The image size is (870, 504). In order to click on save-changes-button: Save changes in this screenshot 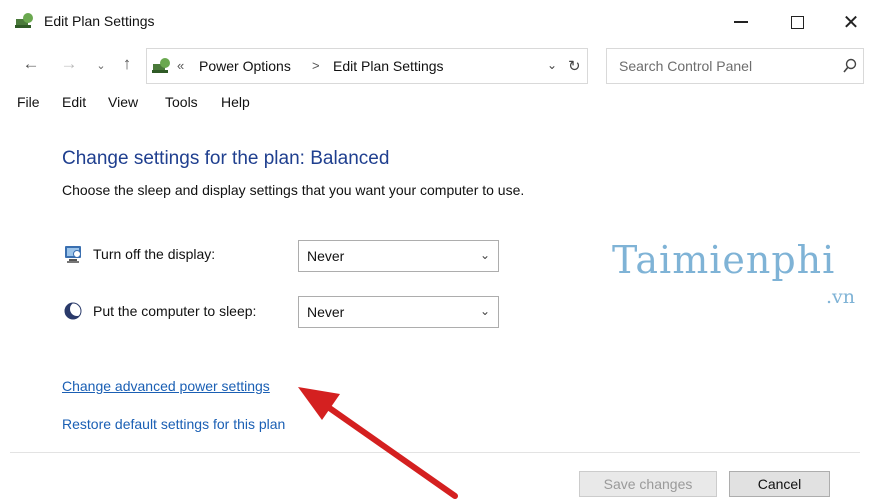, I will do `click(648, 484)`.